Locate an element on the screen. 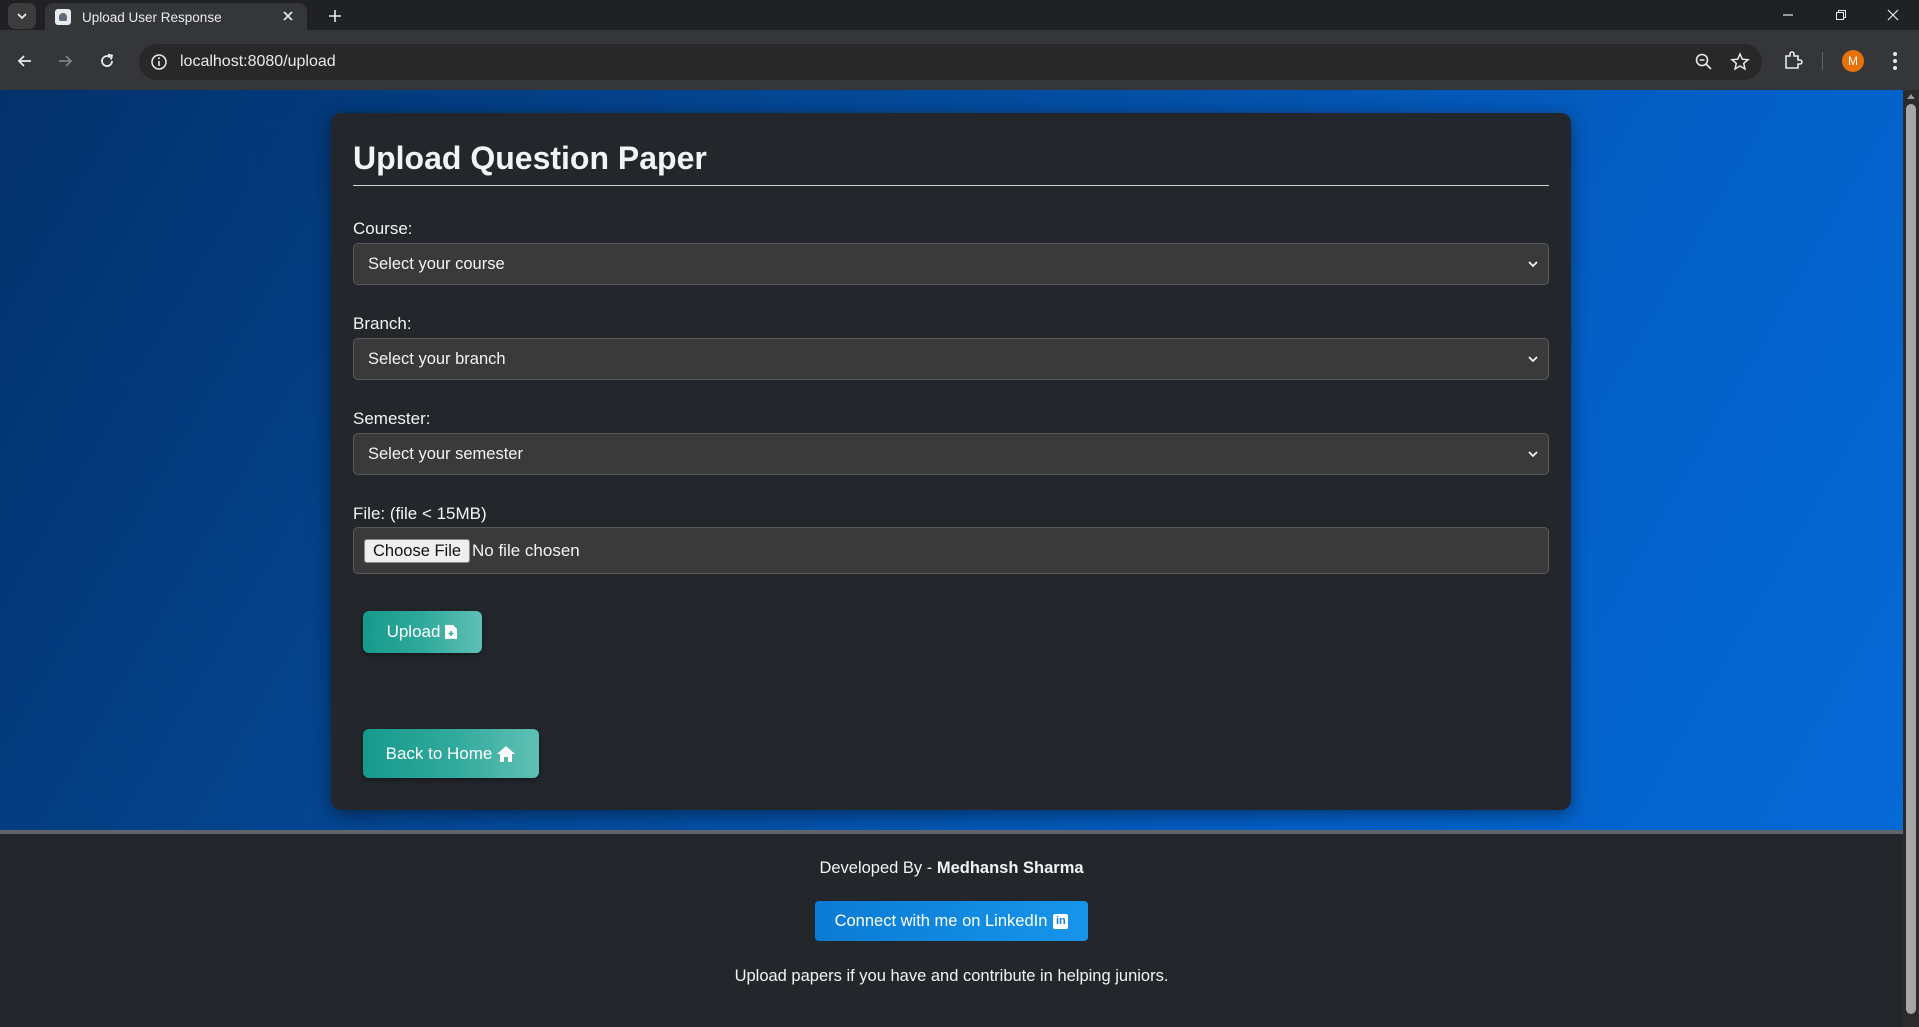 This screenshot has height=1027, width=1919. restore-button is located at coordinates (1841, 15).